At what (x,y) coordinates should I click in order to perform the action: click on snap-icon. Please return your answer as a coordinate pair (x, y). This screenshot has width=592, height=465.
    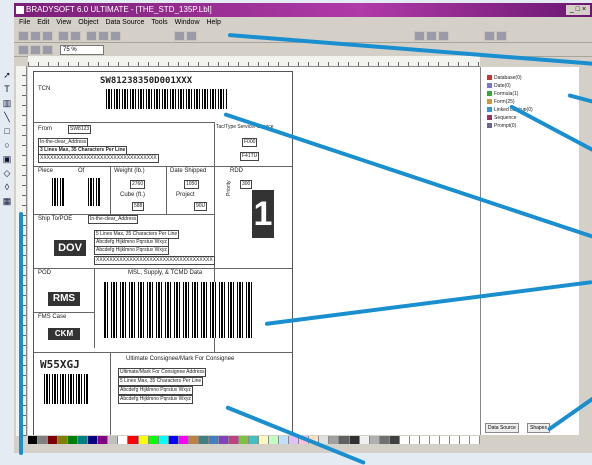
    Looking at the image, I should click on (501, 36).